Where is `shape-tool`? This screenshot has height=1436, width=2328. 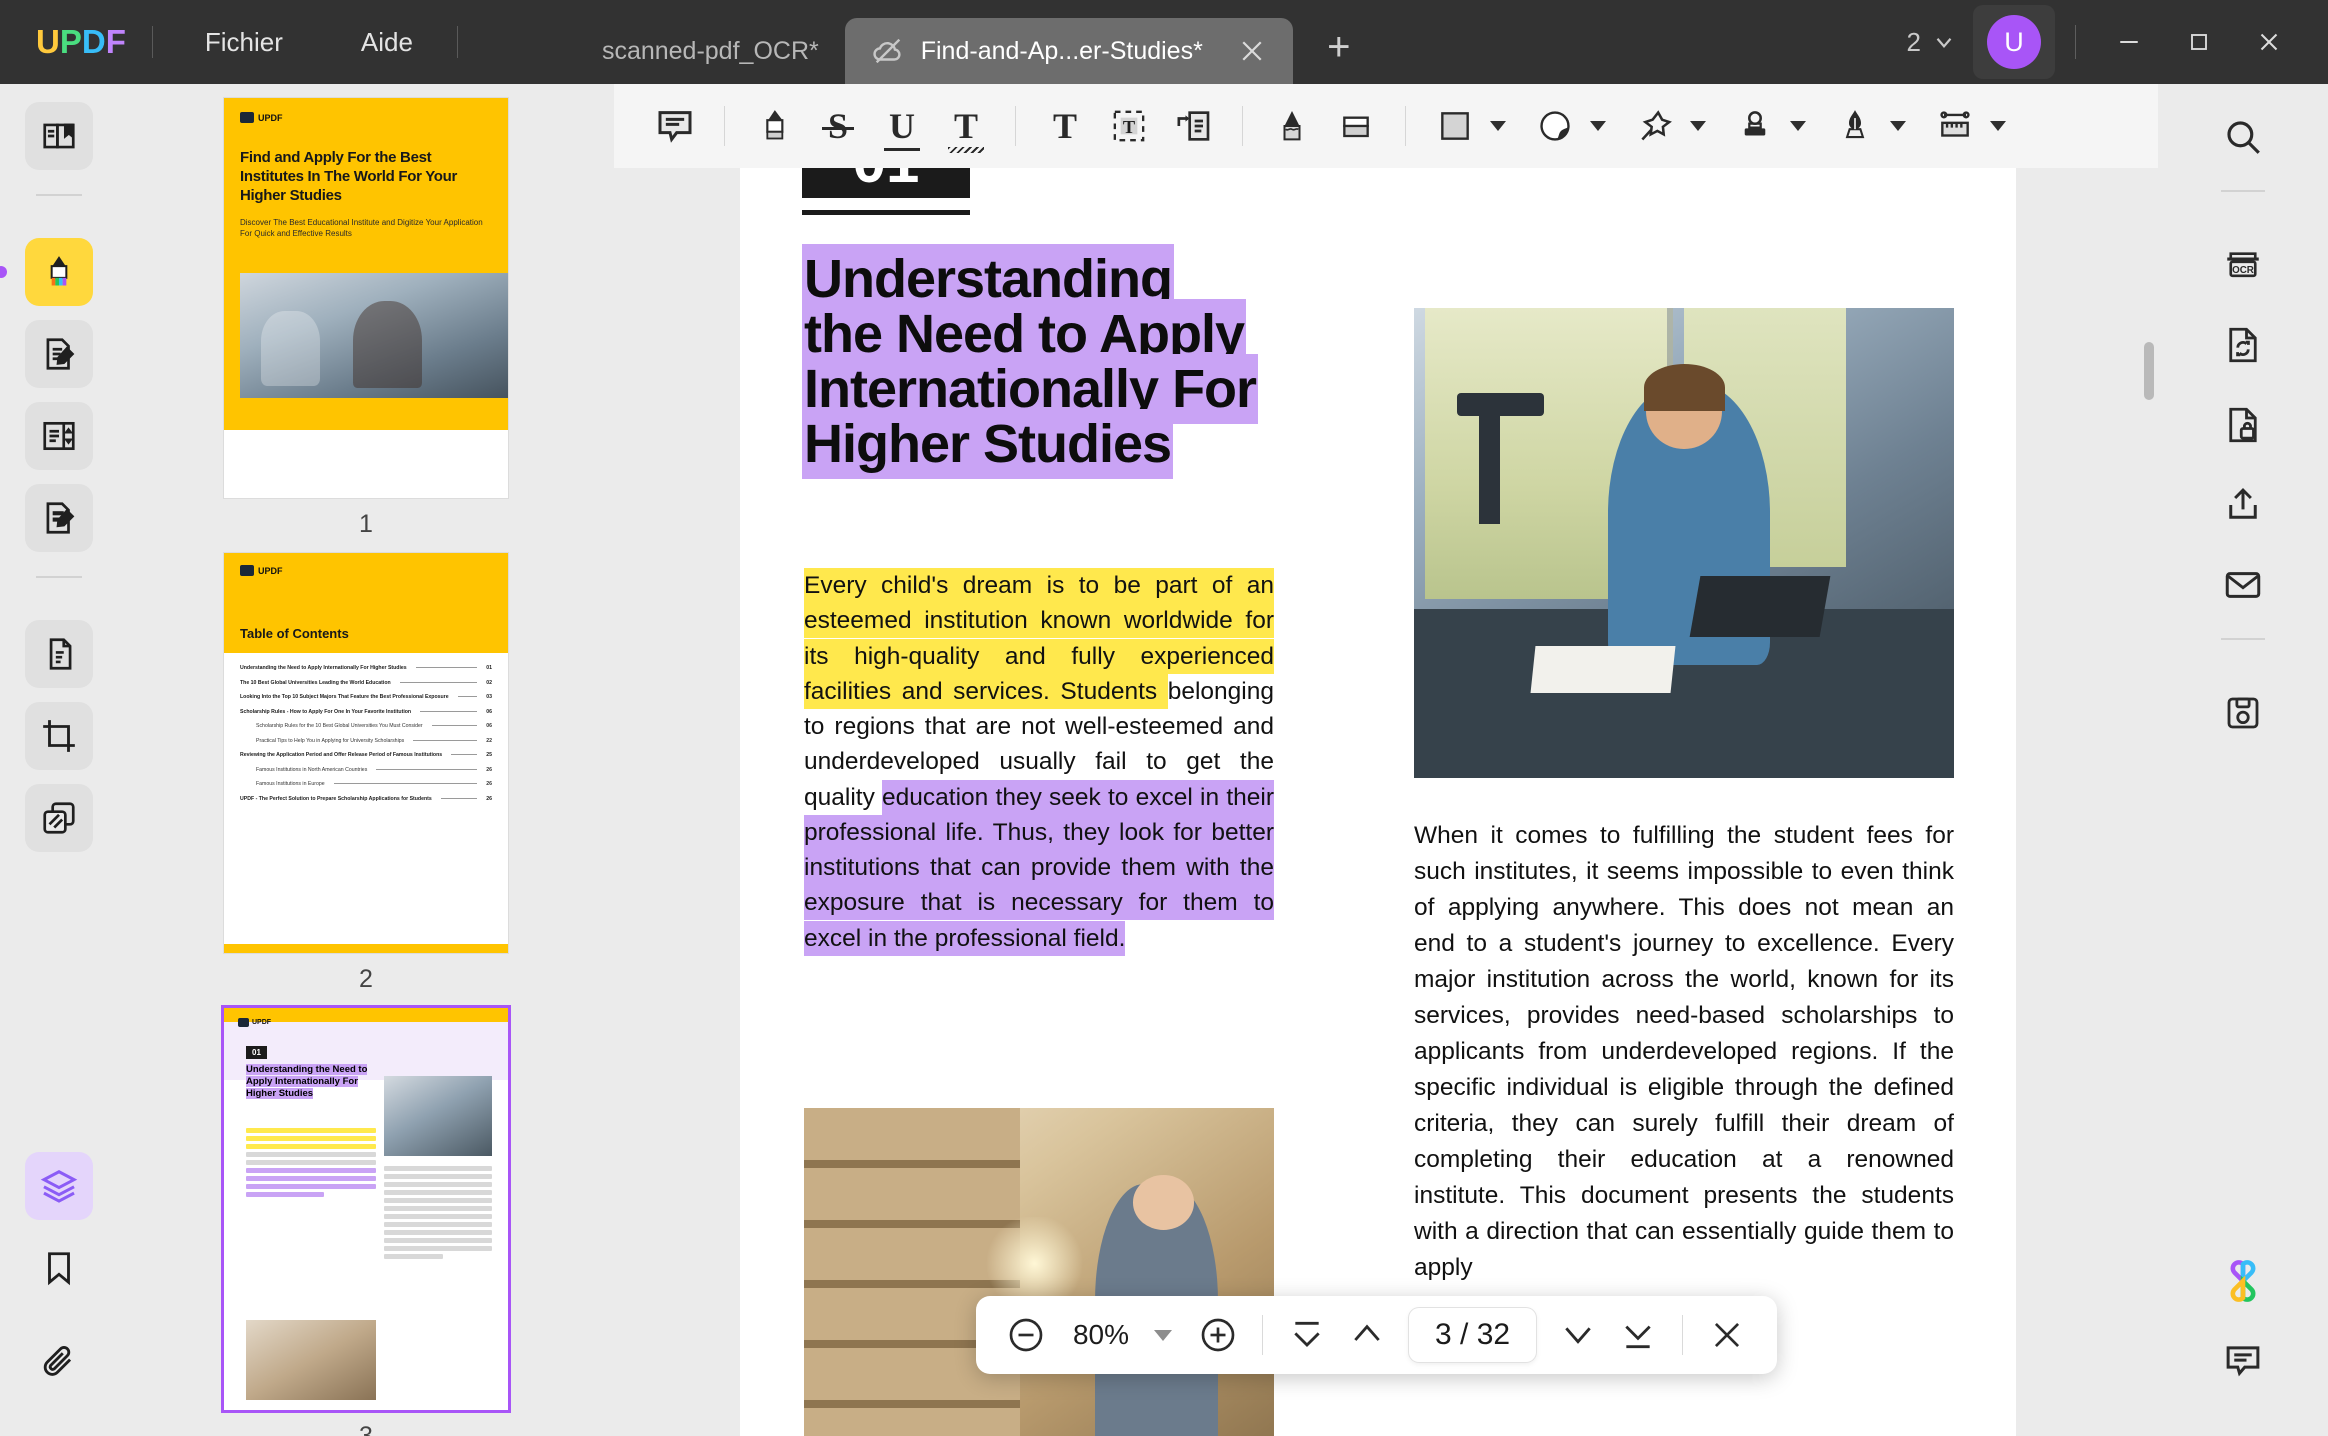
shape-tool is located at coordinates (1455, 126).